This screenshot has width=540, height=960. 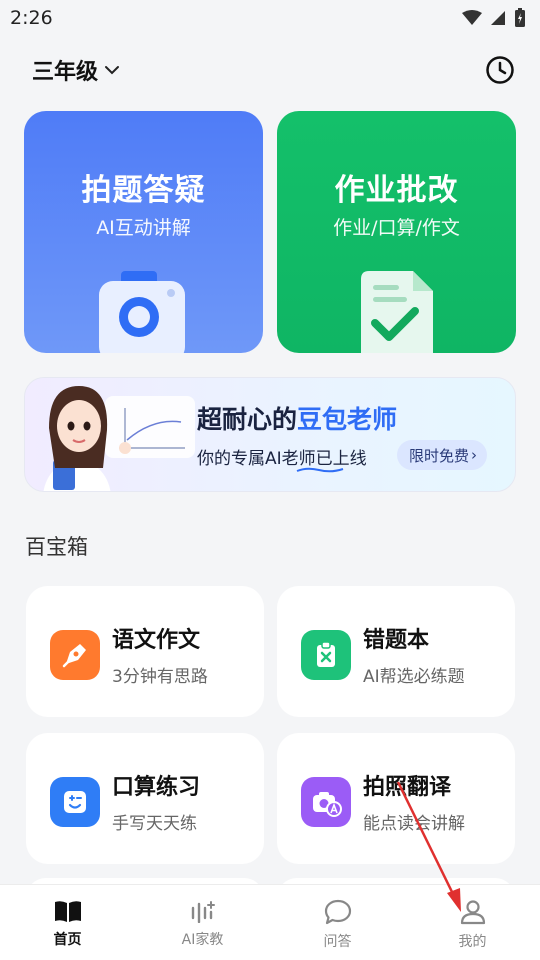 I want to click on calc-face-icon, so click(x=75, y=802).